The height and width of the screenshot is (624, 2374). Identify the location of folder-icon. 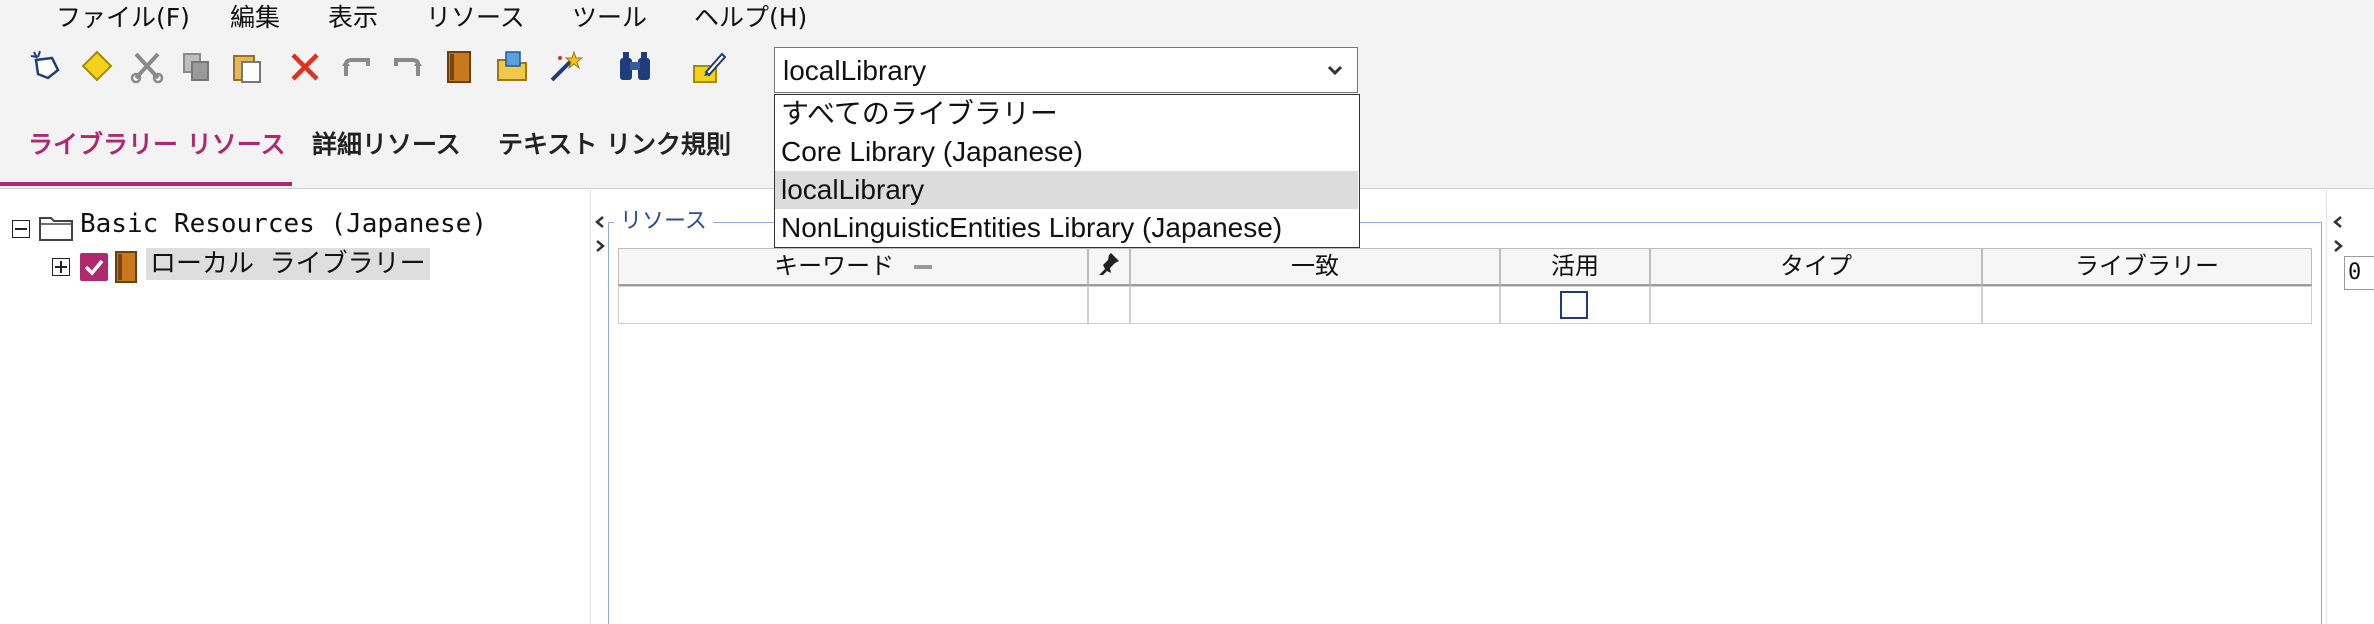
(56, 227).